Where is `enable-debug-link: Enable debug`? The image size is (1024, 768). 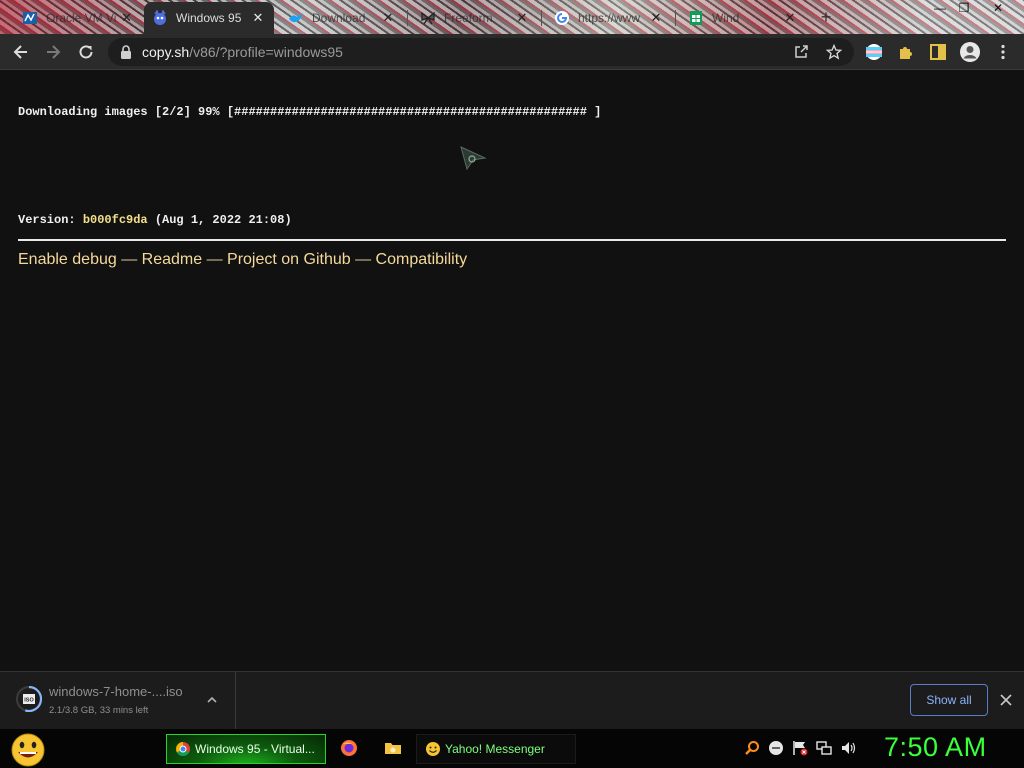 enable-debug-link: Enable debug is located at coordinates (67, 259).